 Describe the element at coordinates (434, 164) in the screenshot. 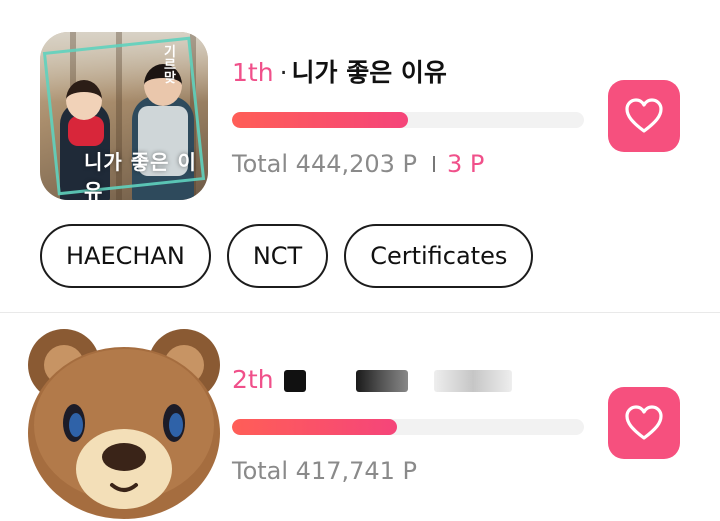

I see `divider` at that location.